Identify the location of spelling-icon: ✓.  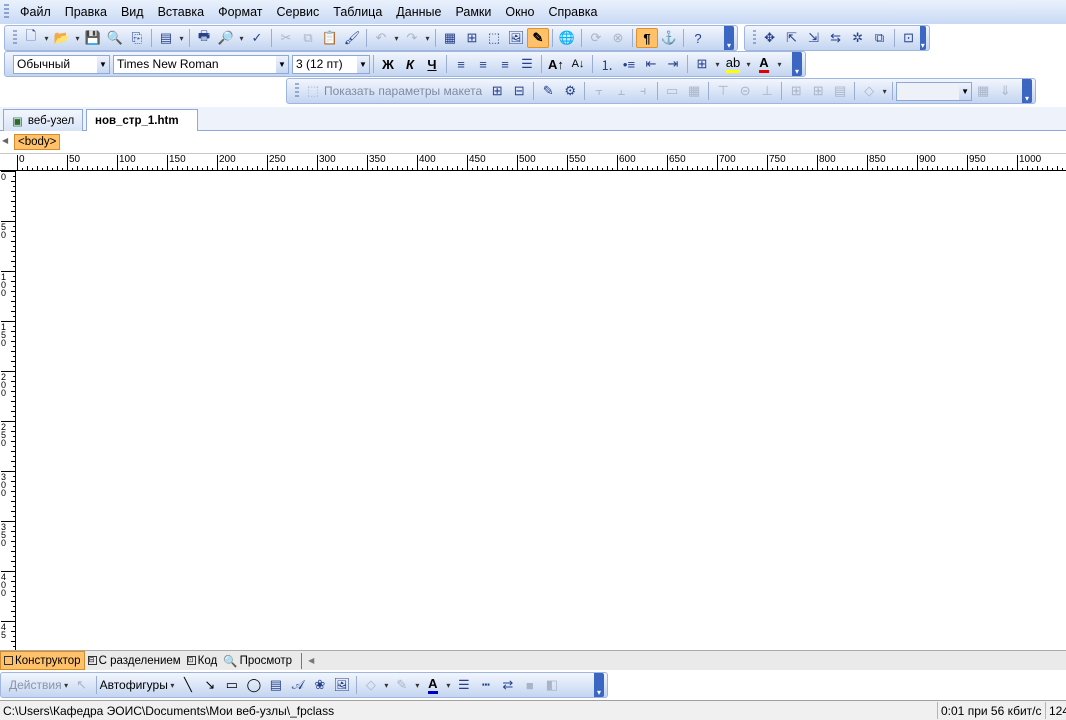
(257, 38).